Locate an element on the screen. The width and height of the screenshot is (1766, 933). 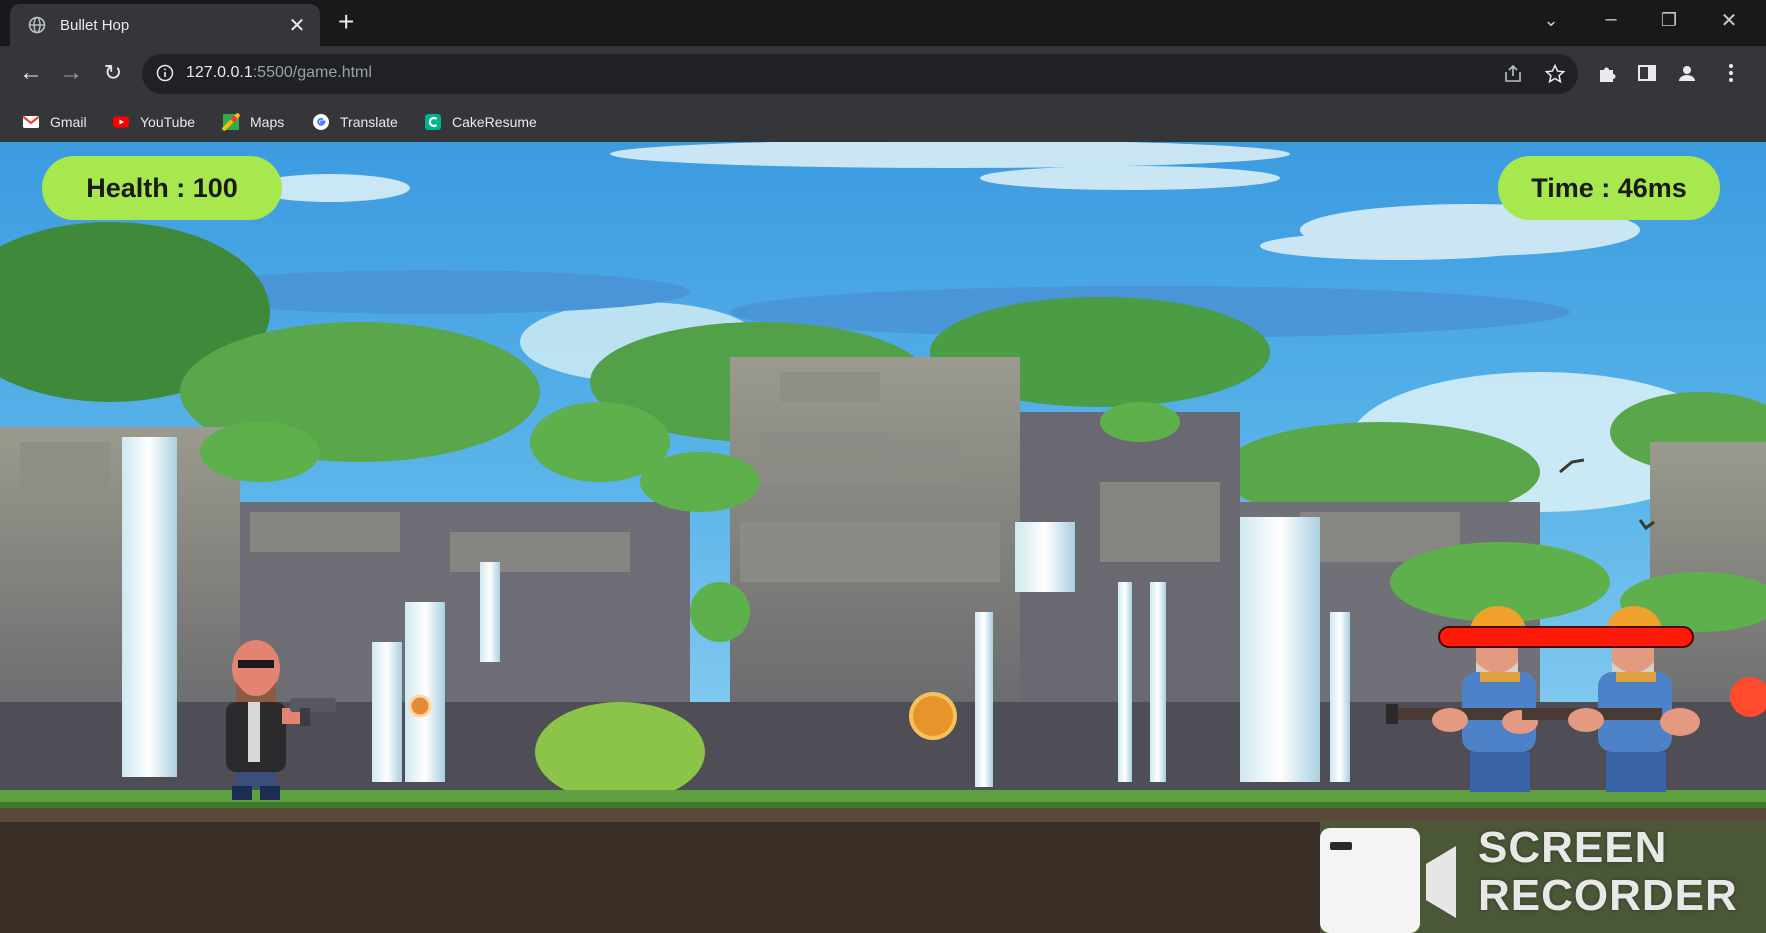
gmail-icon is located at coordinates (31, 122).